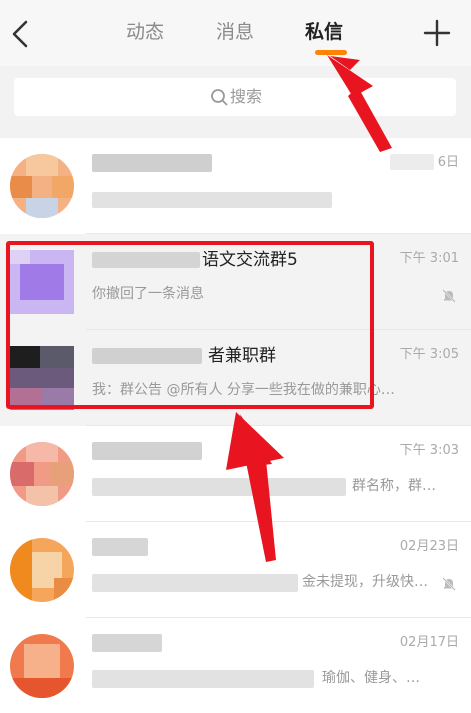  Describe the element at coordinates (359, 103) in the screenshot. I see `arrow-up-to-tab` at that location.